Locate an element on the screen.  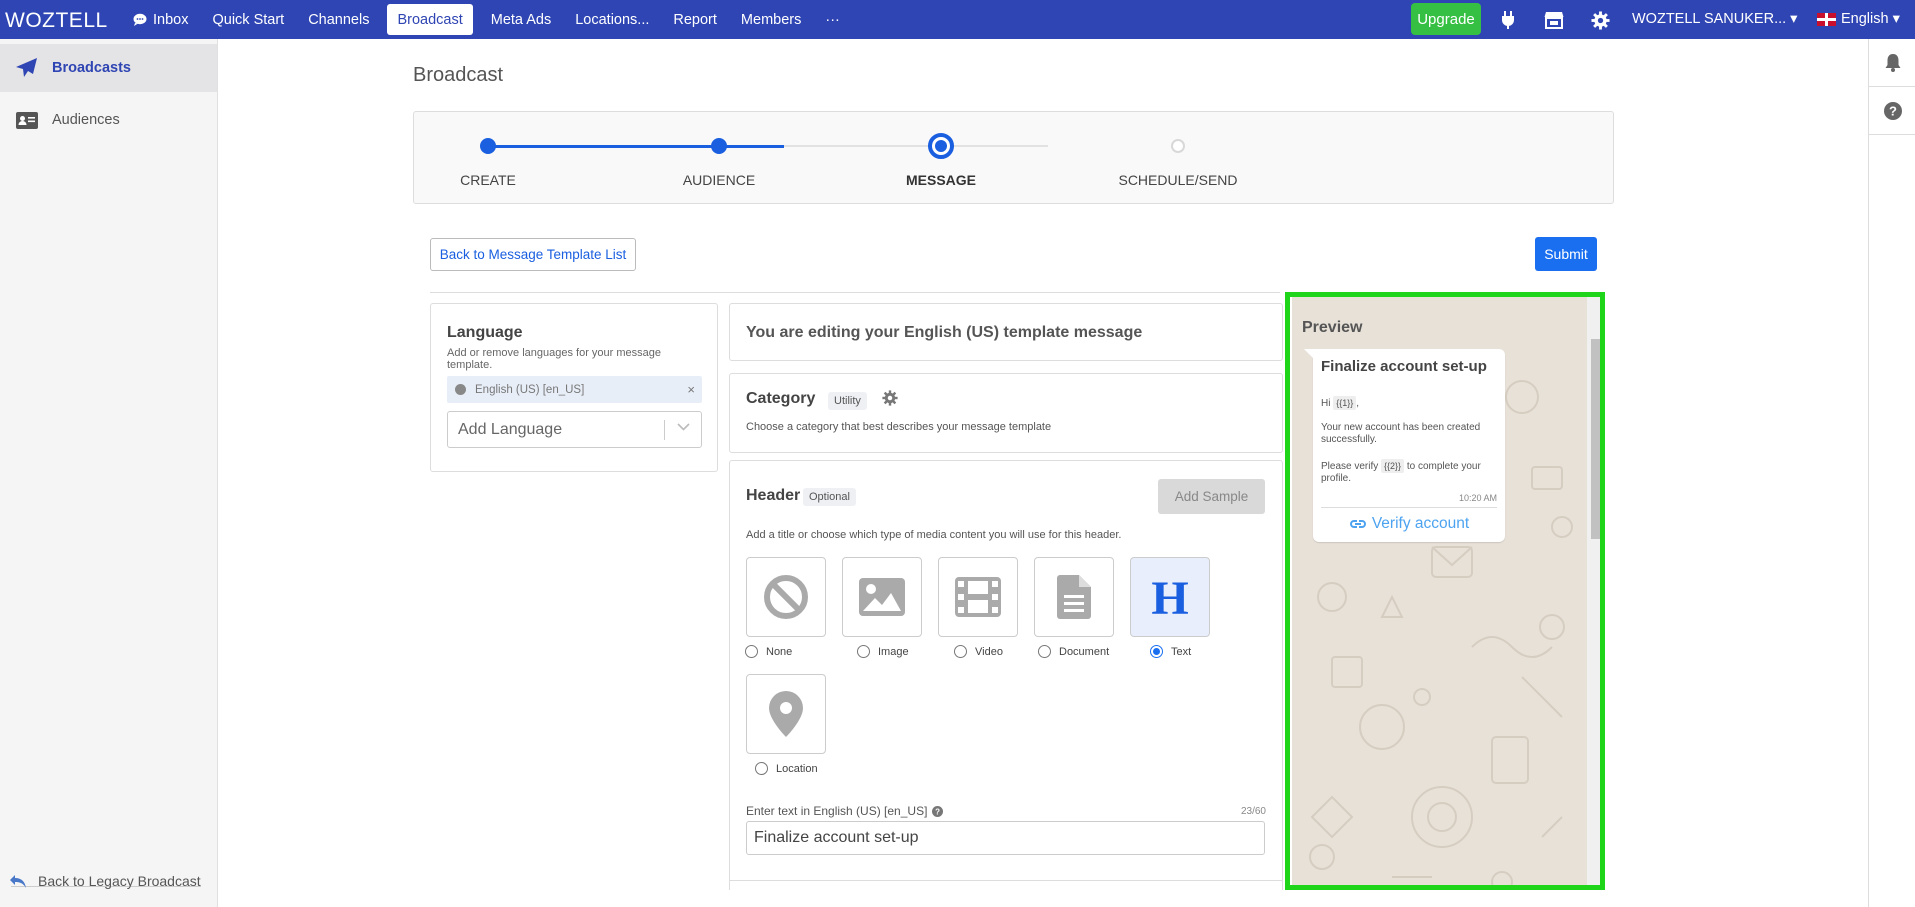
sidebar-item-audiences: Audiences is located at coordinates (108, 120).